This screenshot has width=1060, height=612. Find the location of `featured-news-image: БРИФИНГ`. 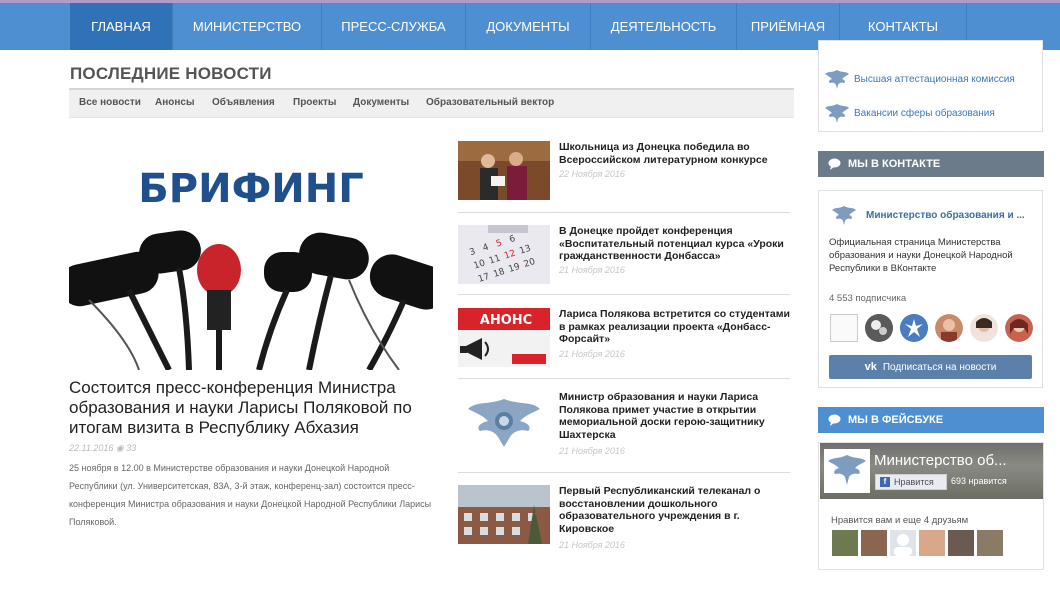

featured-news-image: БРИФИНГ is located at coordinates (251, 255).